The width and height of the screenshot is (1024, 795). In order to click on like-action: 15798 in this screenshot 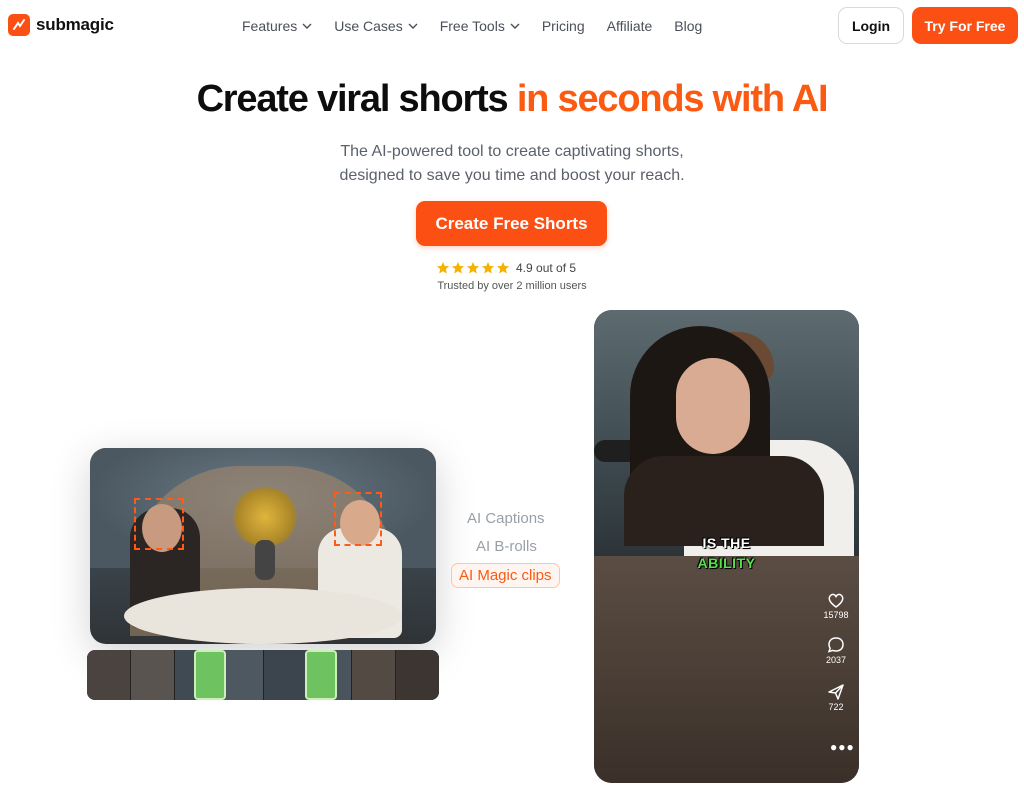, I will do `click(836, 605)`.